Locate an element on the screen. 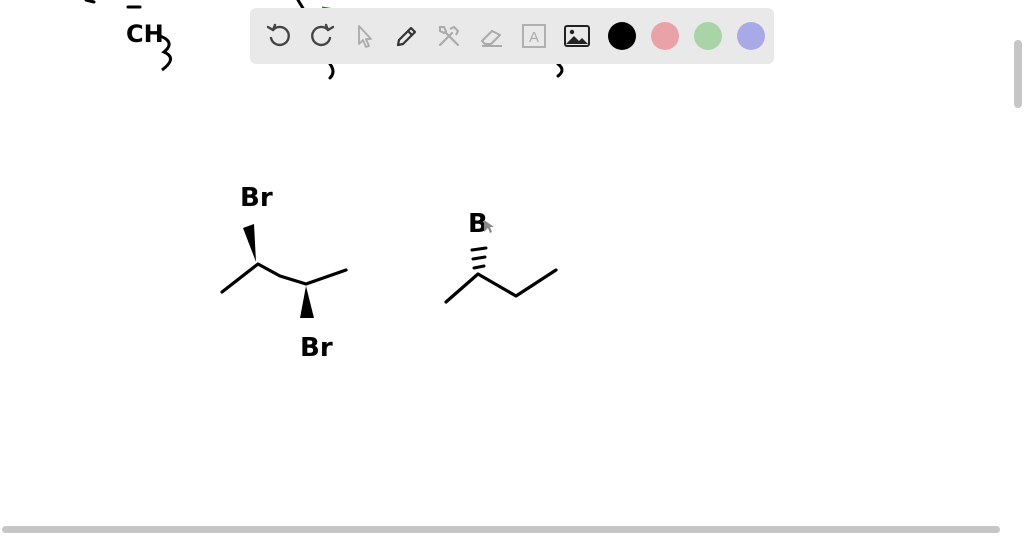 The image size is (1024, 536). eraser-button is located at coordinates (492, 36).